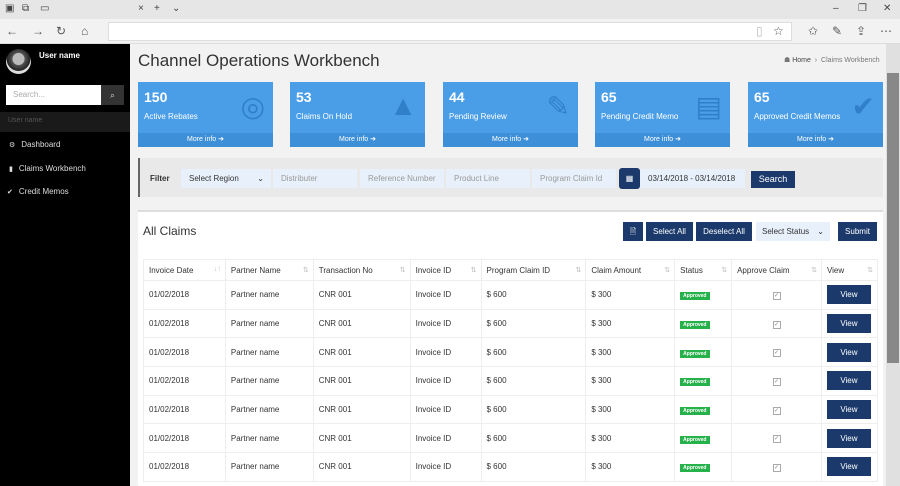  What do you see at coordinates (315, 178) in the screenshot?
I see `distributer-input: Distributer` at bounding box center [315, 178].